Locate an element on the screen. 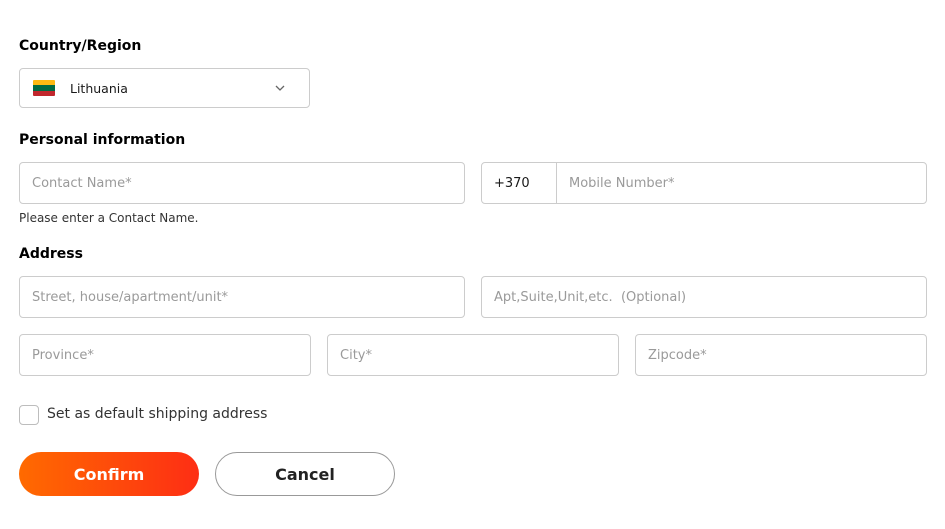 The height and width of the screenshot is (529, 945). phone-code-value: +370 is located at coordinates (512, 183).